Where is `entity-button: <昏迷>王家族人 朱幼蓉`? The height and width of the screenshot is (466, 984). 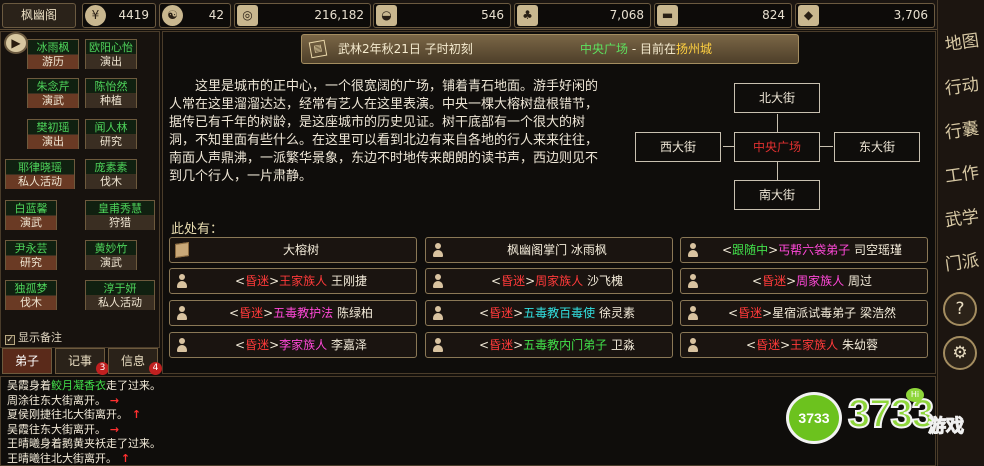 entity-button: <昏迷>王家族人 朱幼蓉 is located at coordinates (804, 345).